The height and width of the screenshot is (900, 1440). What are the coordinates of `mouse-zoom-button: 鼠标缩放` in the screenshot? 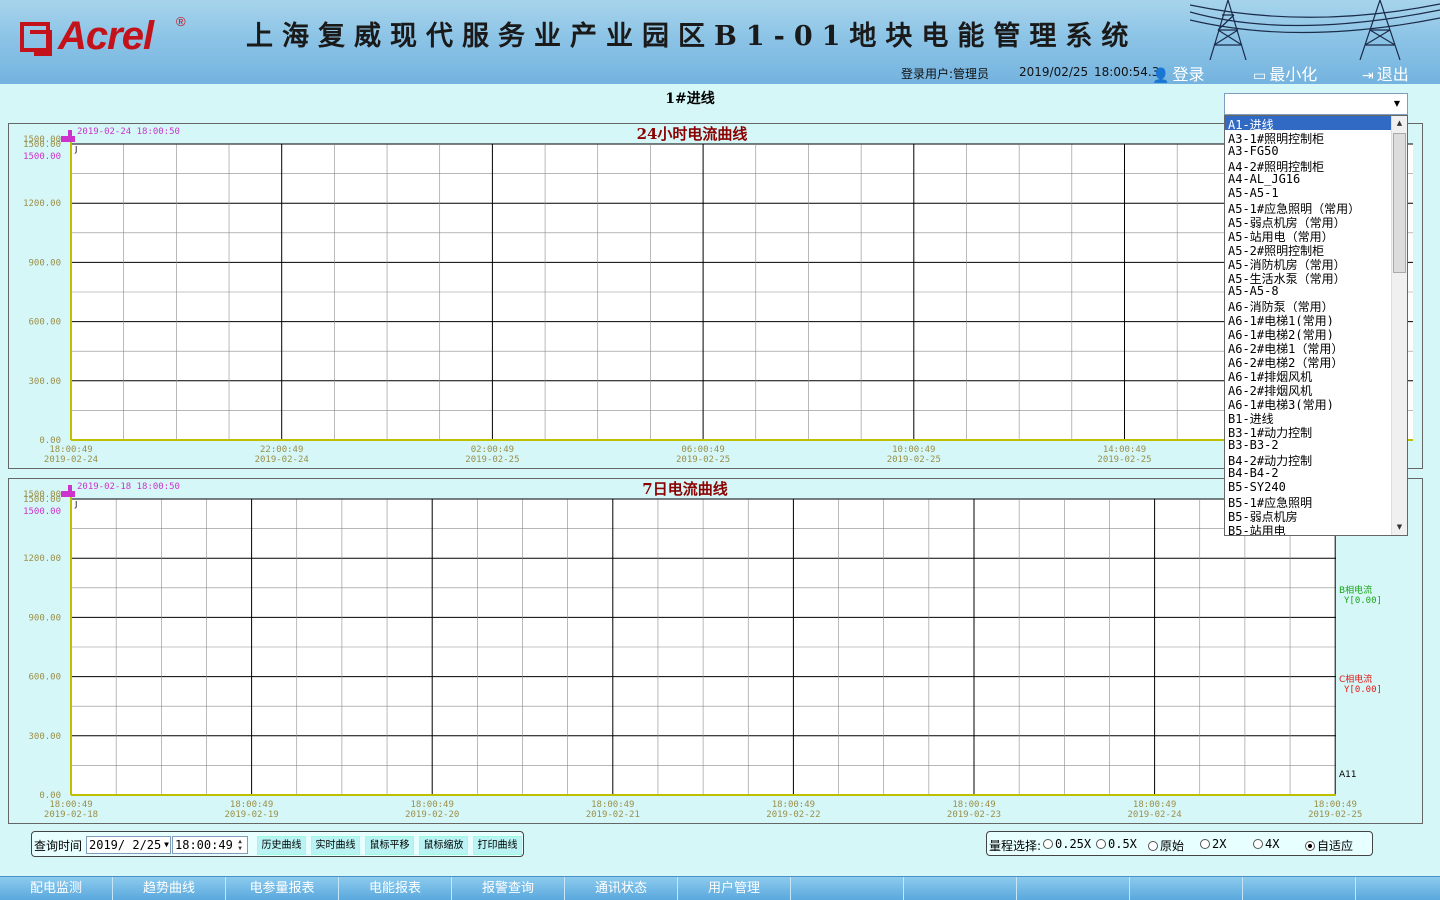 It's located at (443, 845).